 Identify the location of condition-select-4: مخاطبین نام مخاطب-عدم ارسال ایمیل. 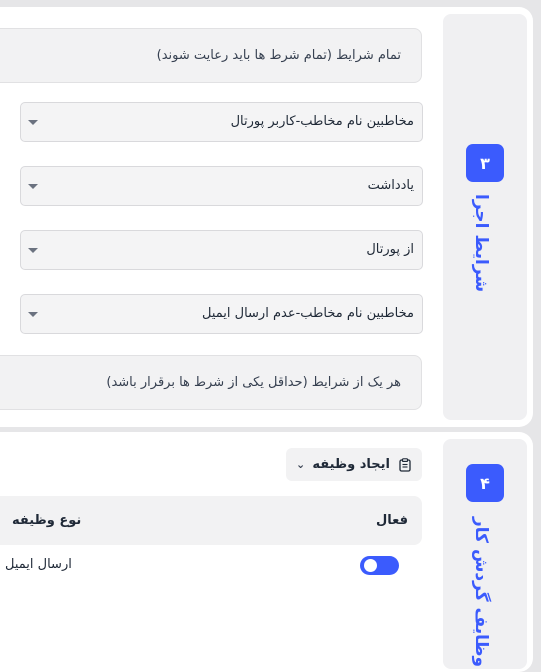
(221, 314).